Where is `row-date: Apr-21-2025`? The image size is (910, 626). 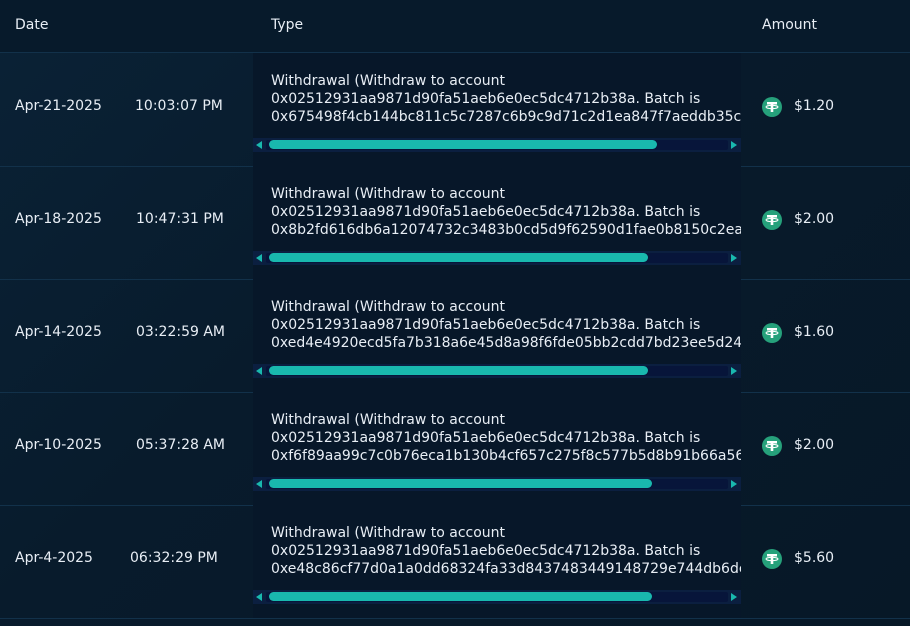
row-date: Apr-21-2025 is located at coordinates (58, 106).